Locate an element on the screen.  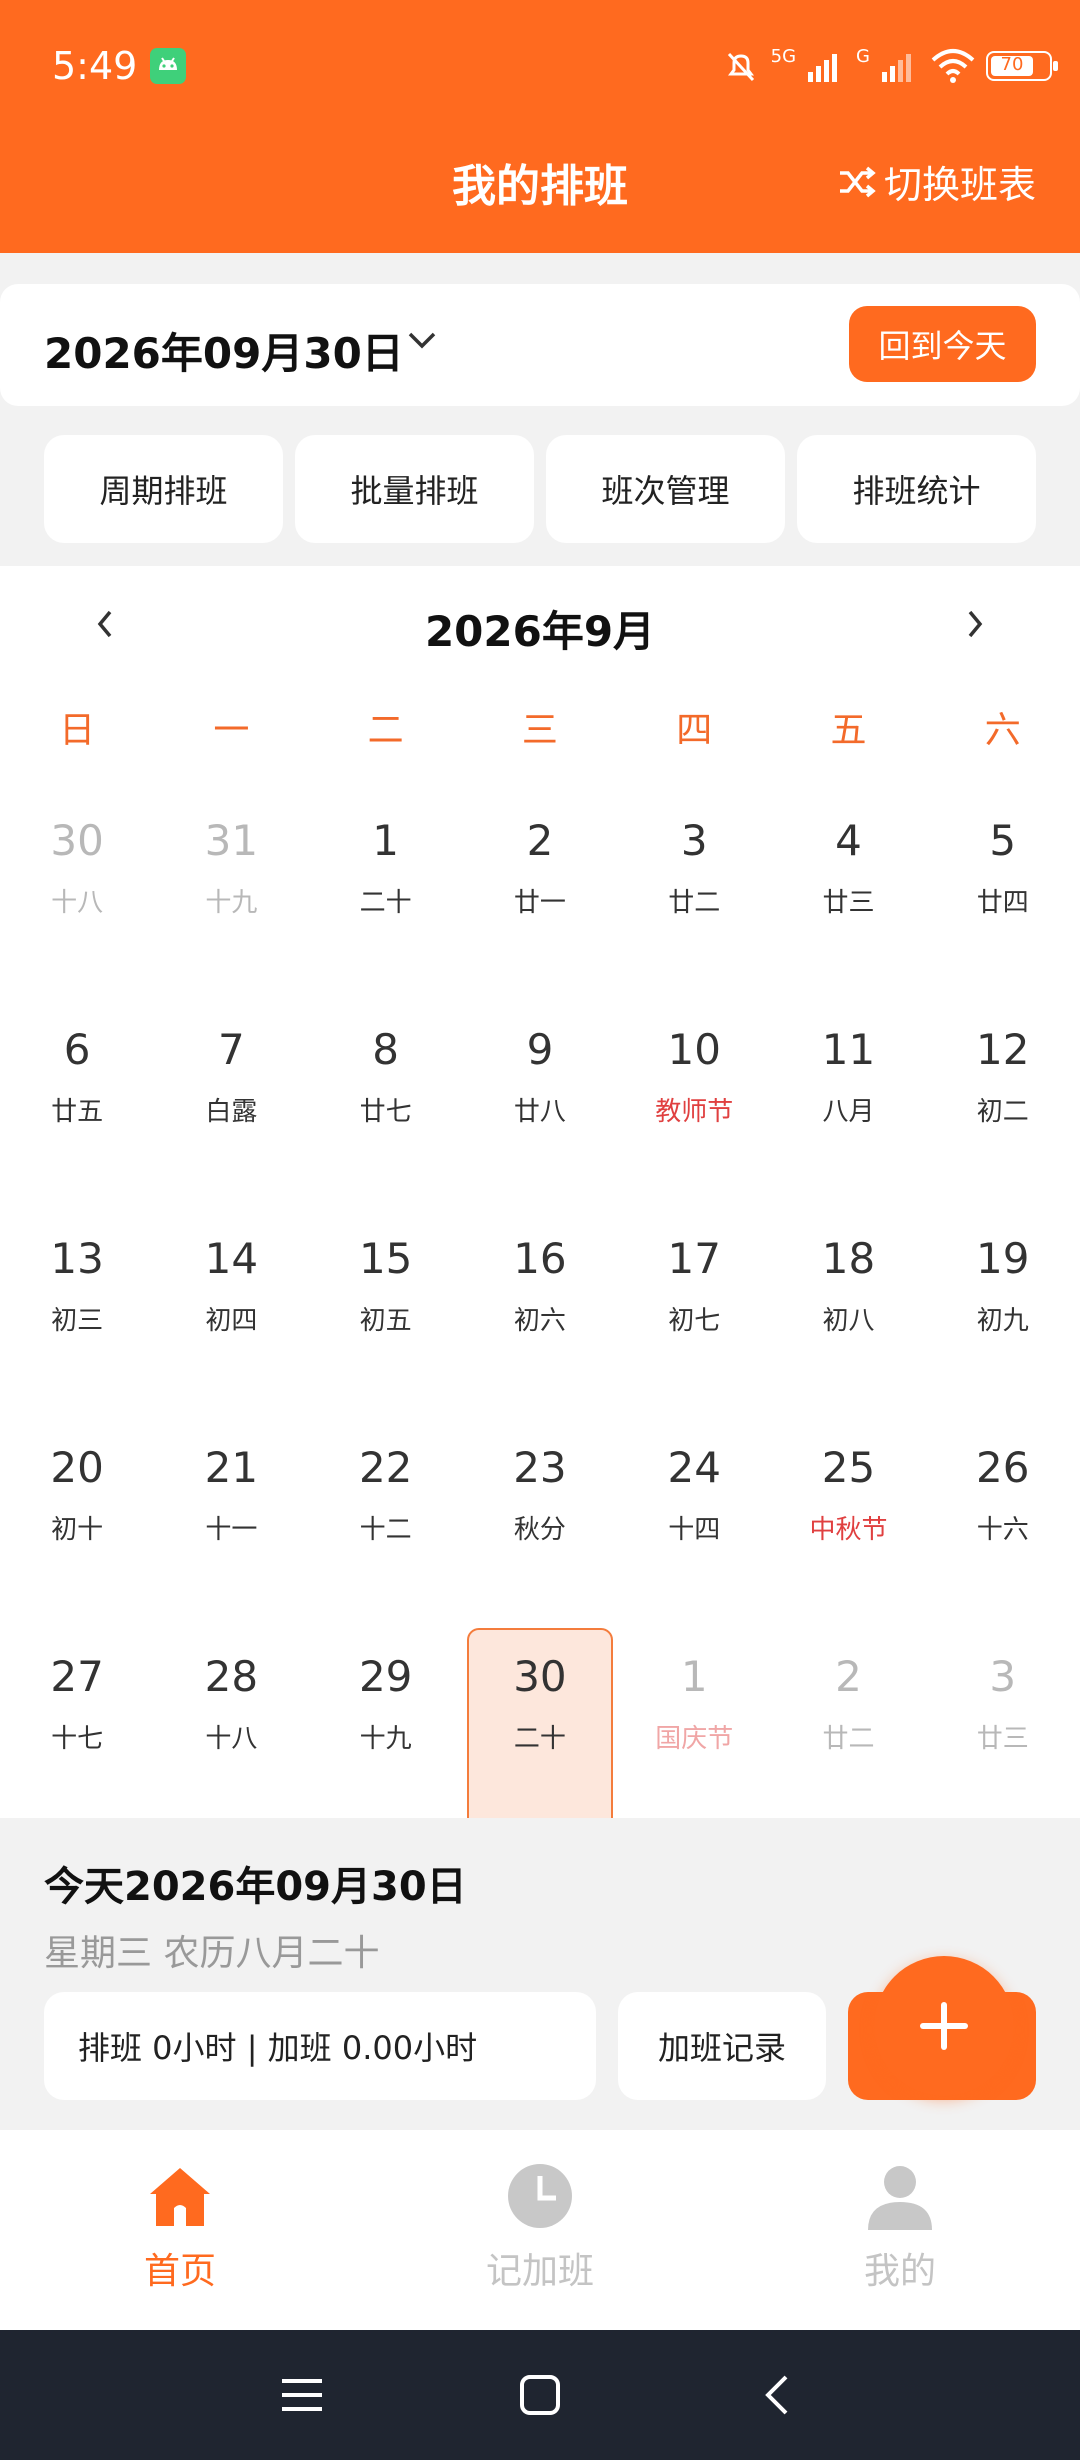
calendar-day: 27 十七 is located at coordinates (77, 1728).